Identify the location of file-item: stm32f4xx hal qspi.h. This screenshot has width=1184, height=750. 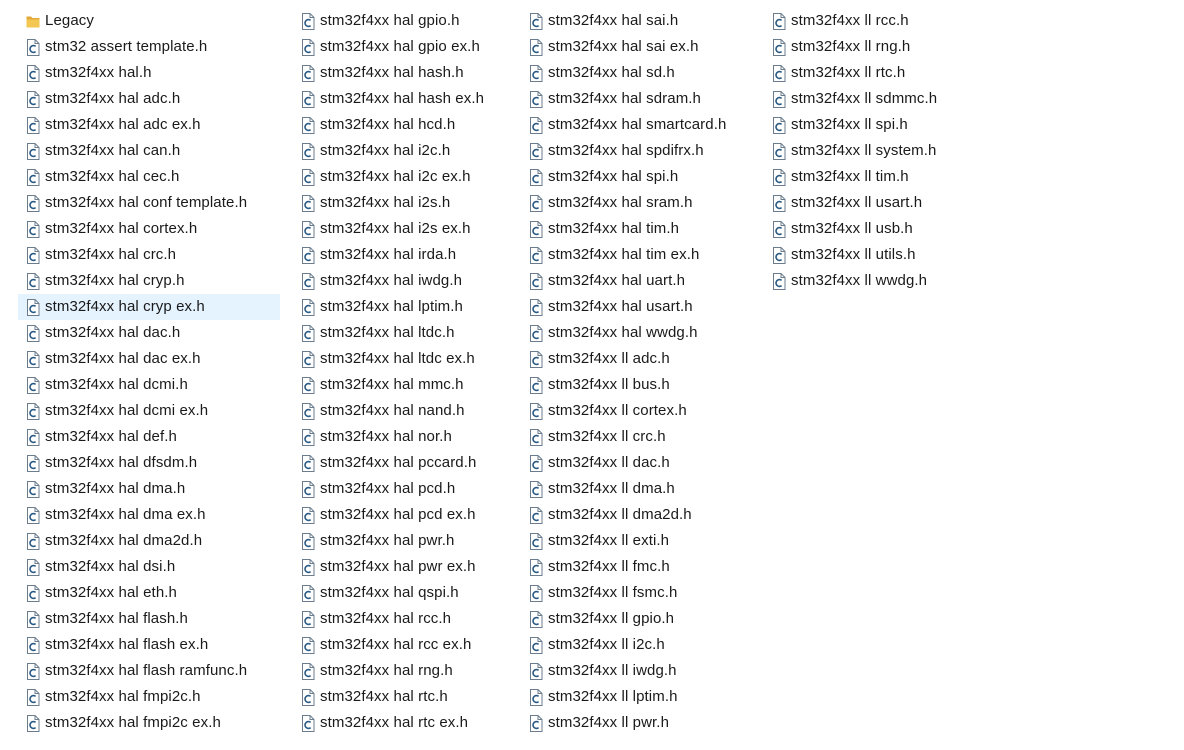
(403, 593).